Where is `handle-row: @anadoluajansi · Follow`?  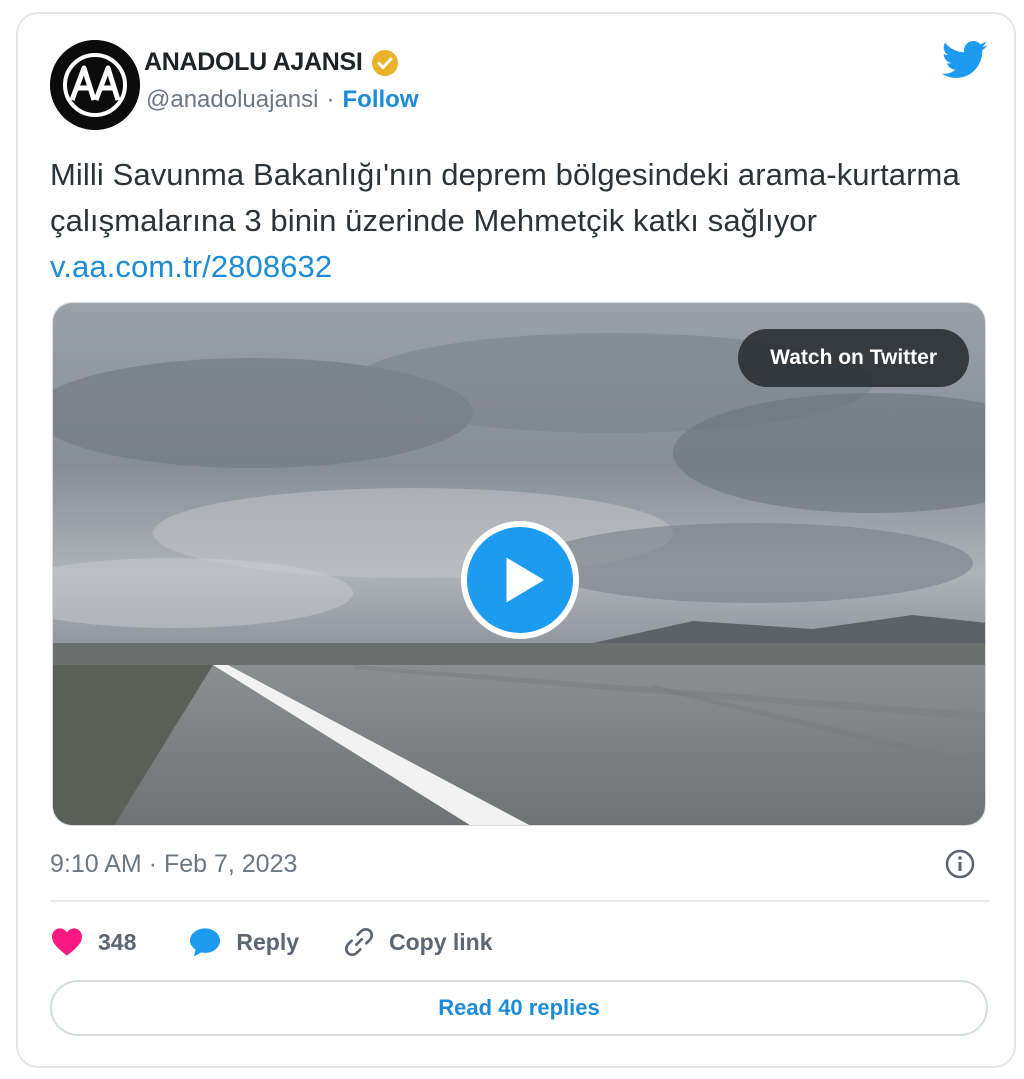
handle-row: @anadoluajansi · Follow is located at coordinates (282, 100).